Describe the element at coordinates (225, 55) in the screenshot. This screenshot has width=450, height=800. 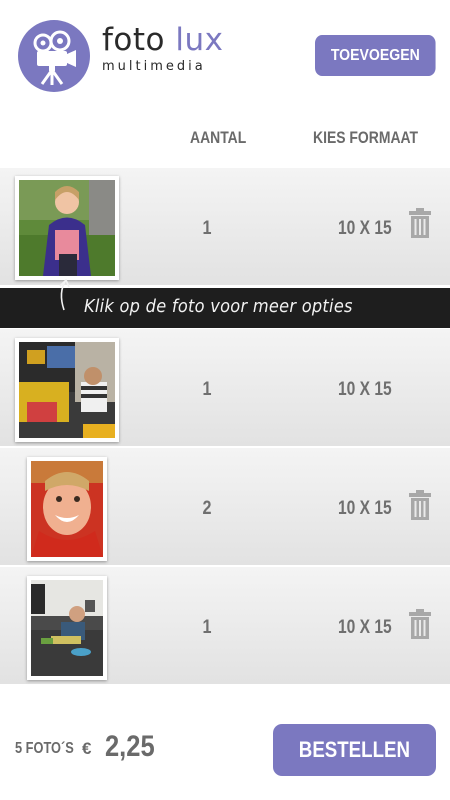
I see `app-header: foto lux multimedia TOEVOEGEN` at that location.